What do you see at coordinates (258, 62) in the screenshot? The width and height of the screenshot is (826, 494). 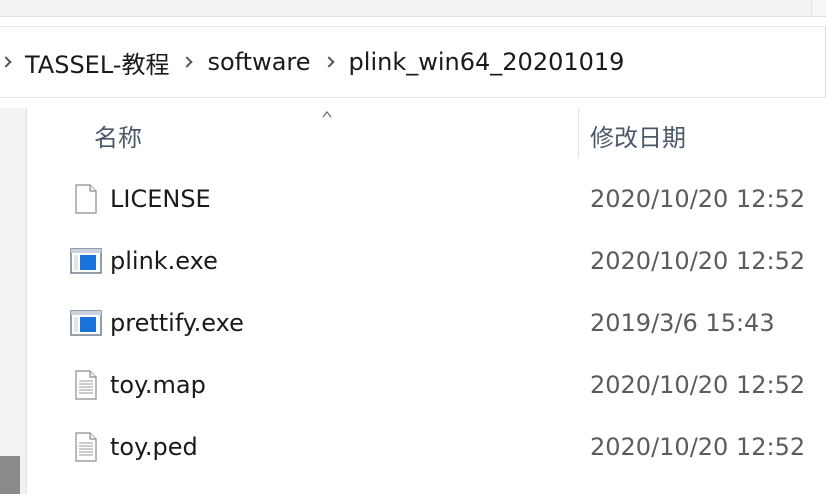 I see `breadcrumb-item-software: software` at bounding box center [258, 62].